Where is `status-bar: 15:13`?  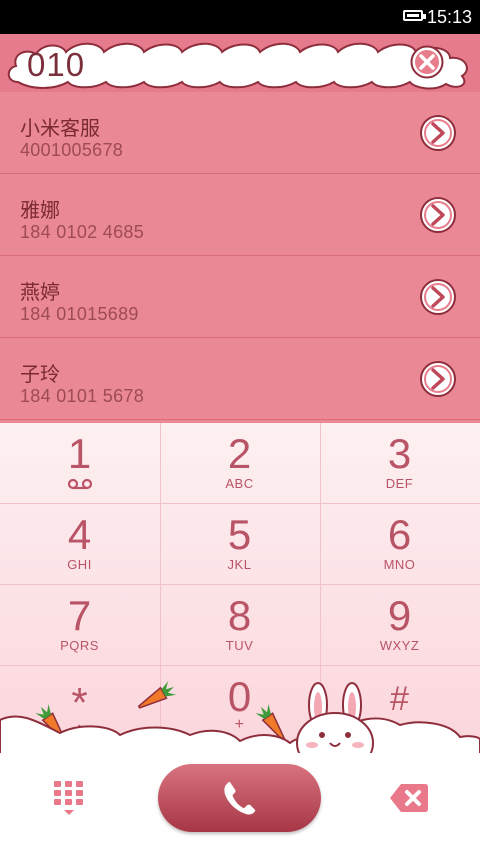 status-bar: 15:13 is located at coordinates (240, 17).